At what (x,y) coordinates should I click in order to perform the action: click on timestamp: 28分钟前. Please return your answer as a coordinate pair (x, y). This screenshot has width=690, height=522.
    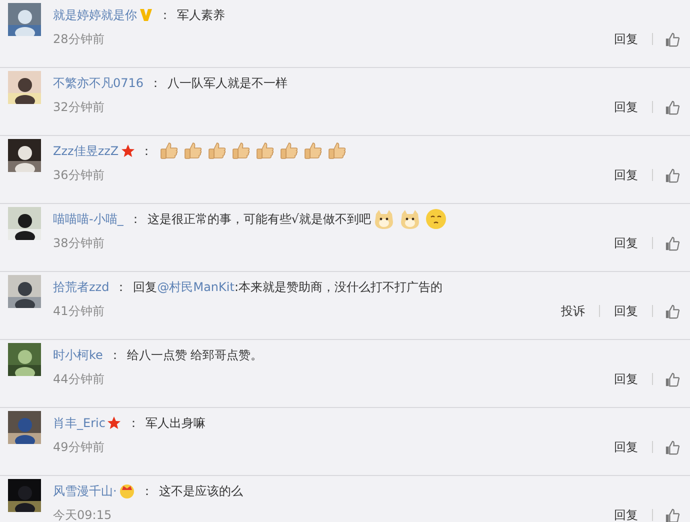
    Looking at the image, I should click on (79, 39).